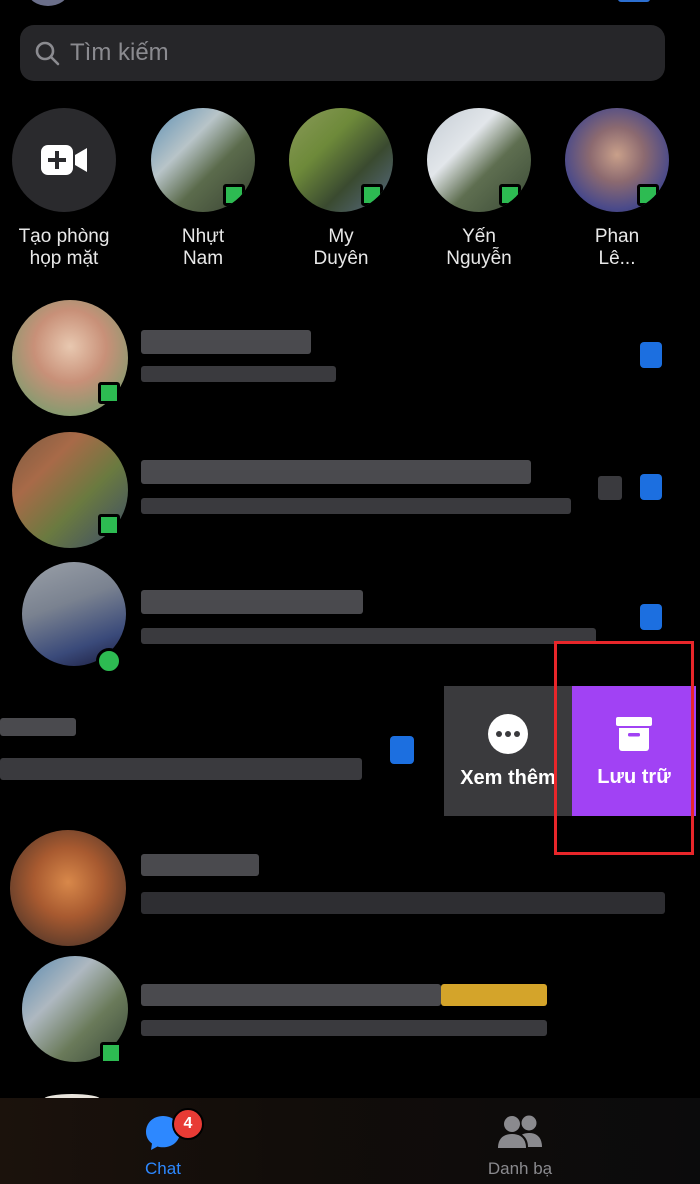  I want to click on video-plus-icon, so click(64, 160).